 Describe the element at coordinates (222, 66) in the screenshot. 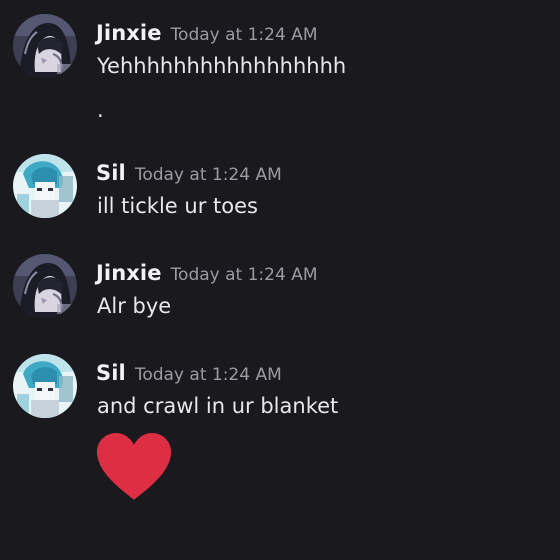

I see `message-text: Yehhhhhhhhhhhhhhhhh` at that location.